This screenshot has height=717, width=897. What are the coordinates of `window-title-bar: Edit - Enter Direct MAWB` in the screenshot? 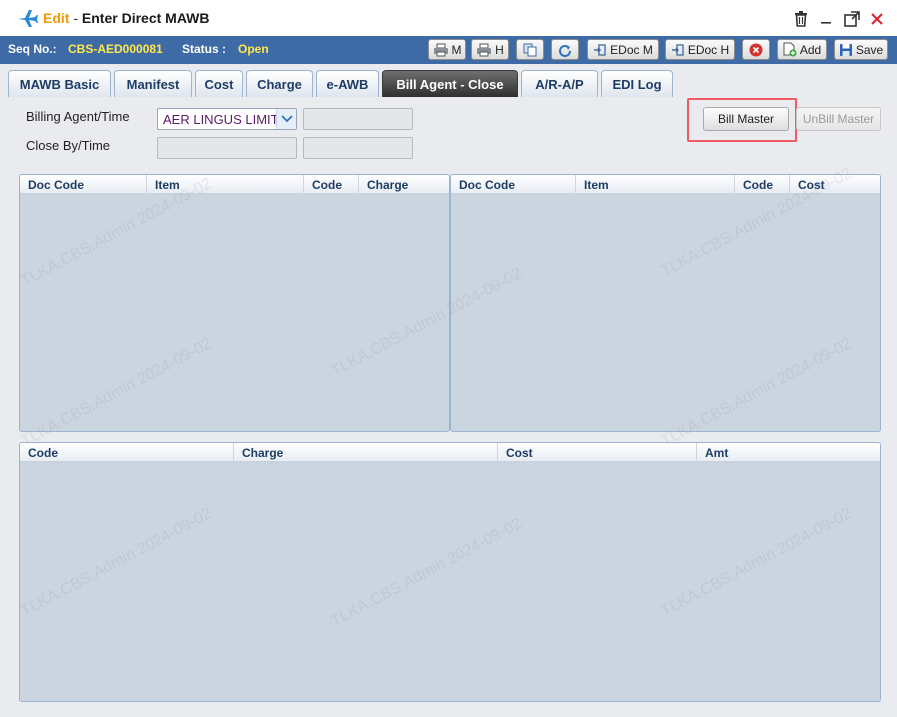 It's located at (448, 18).